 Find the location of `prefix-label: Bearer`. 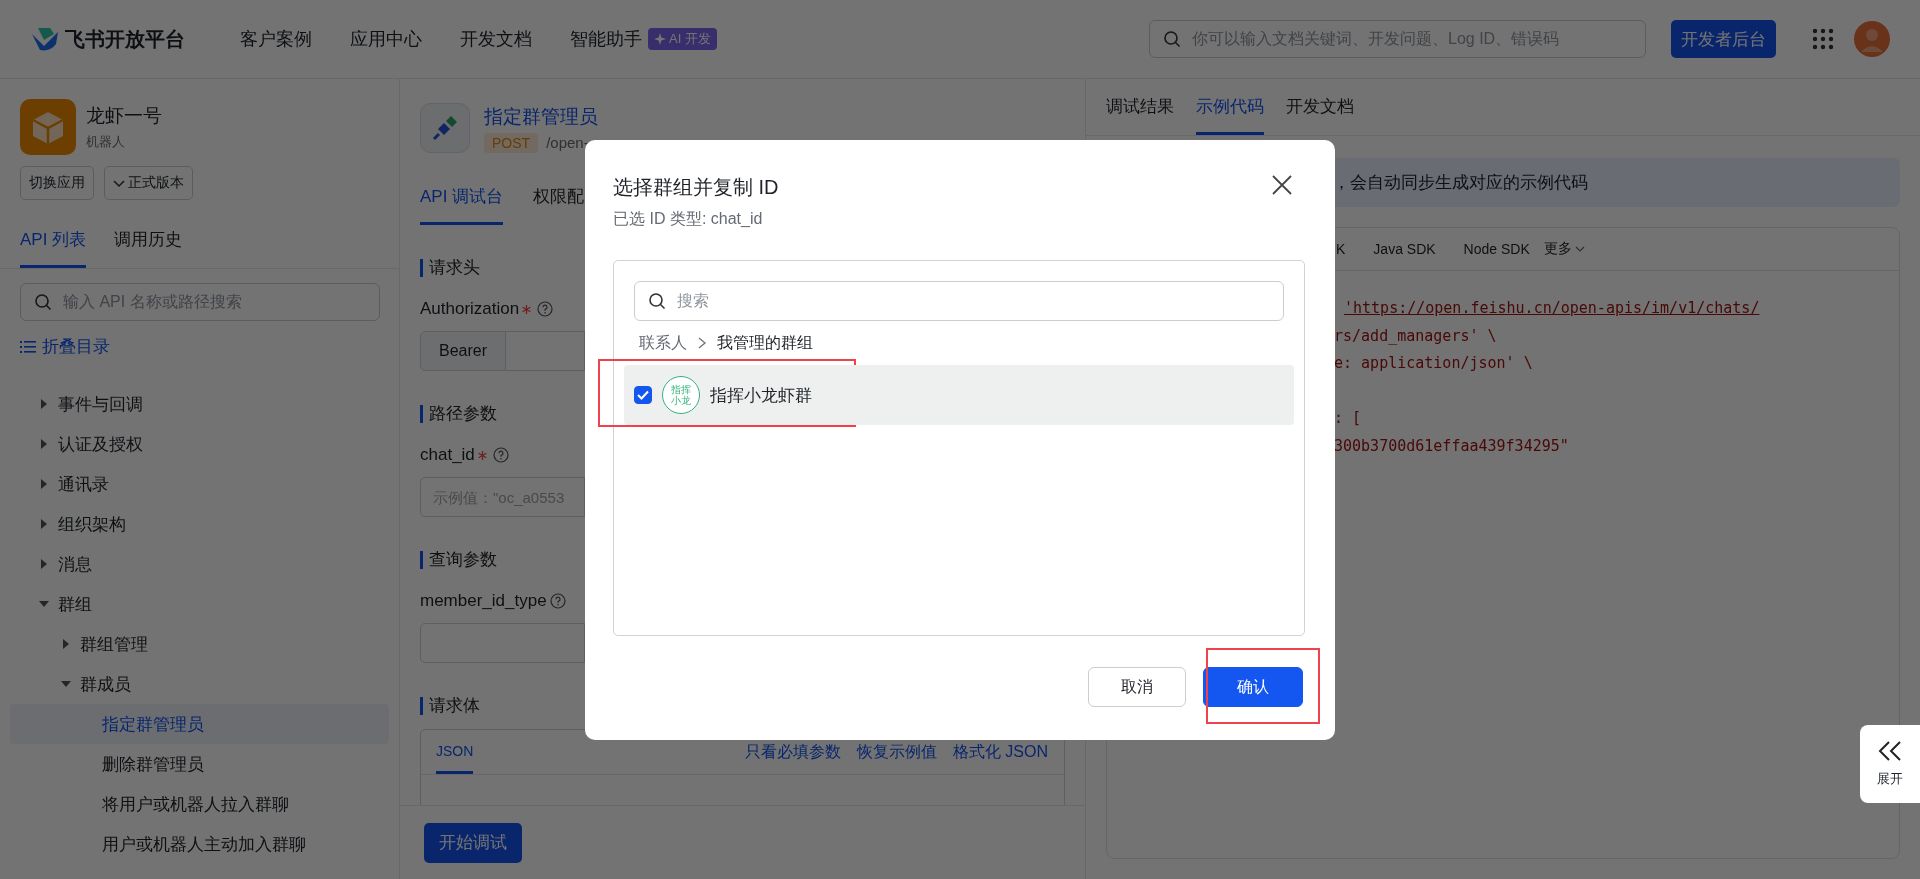

prefix-label: Bearer is located at coordinates (463, 351).